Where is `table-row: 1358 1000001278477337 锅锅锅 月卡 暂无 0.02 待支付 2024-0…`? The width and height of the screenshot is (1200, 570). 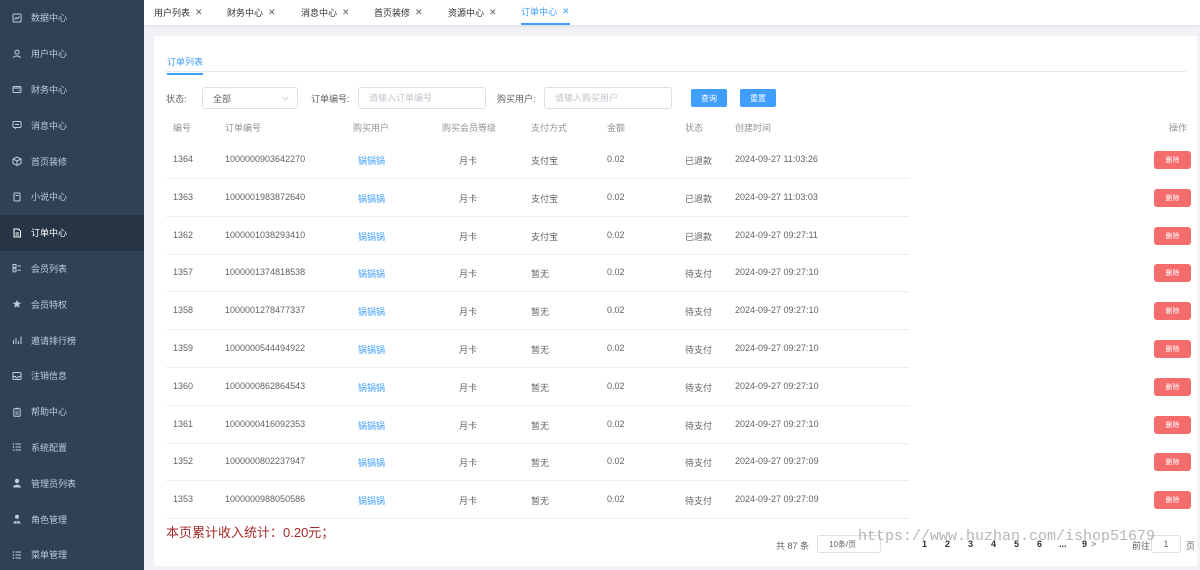
table-row: 1358 1000001278477337 锅锅锅 月卡 暂无 0.02 待支付 2024-0… is located at coordinates (537, 311).